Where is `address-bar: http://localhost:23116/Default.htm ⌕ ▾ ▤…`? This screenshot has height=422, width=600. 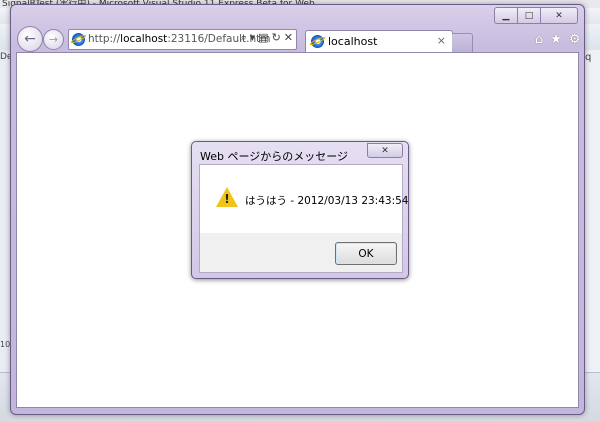 address-bar: http://localhost:23116/Default.htm ⌕ ▾ ▤… is located at coordinates (182, 39).